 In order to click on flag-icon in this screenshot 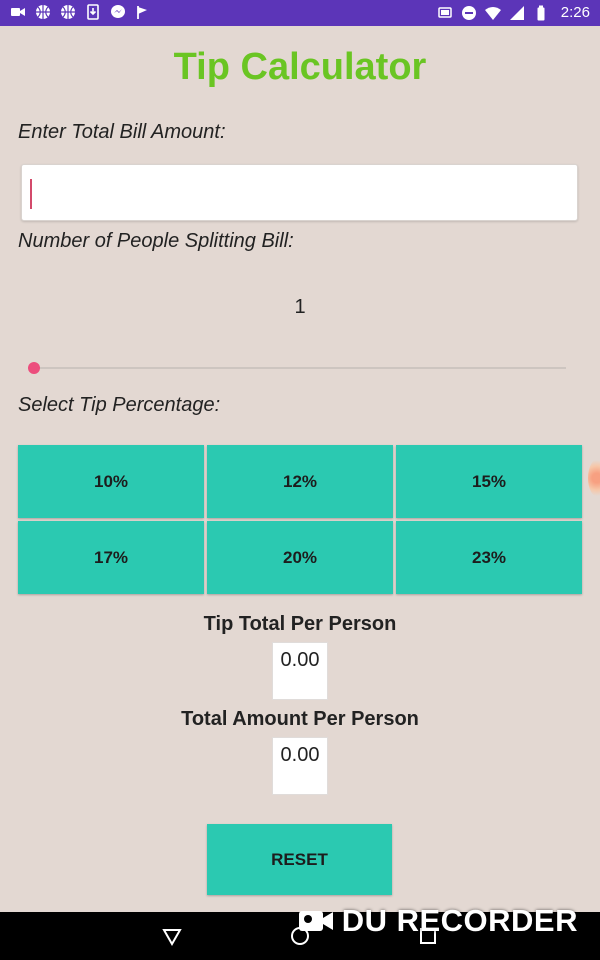, I will do `click(142, 12)`.